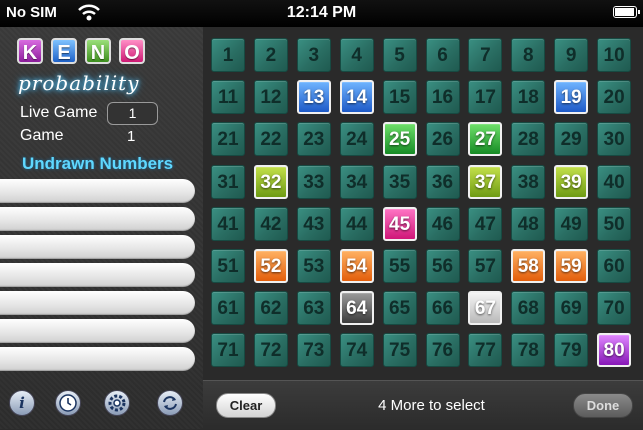 The image size is (643, 430). I want to click on number-cell-36: 36, so click(442, 181).